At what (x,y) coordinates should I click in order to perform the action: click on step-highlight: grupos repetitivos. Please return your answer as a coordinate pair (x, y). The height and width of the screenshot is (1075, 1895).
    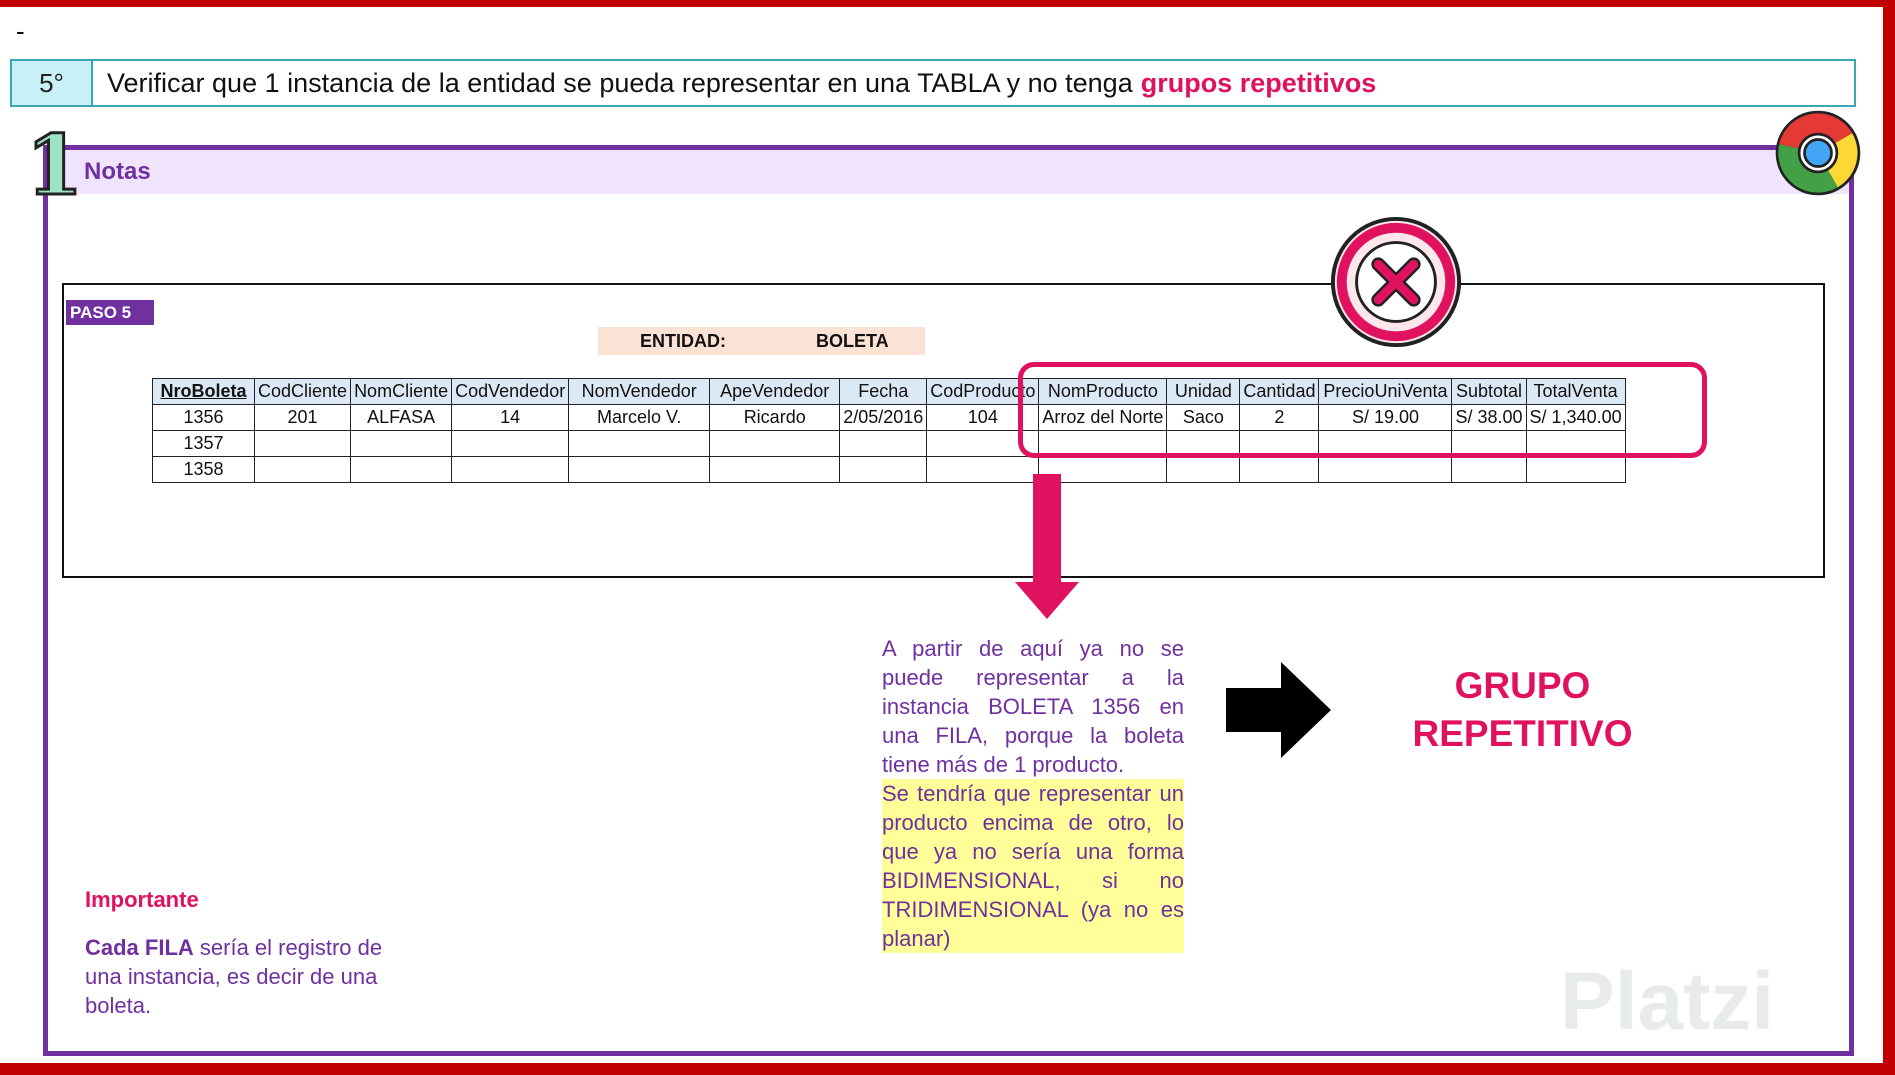
    Looking at the image, I should click on (1258, 82).